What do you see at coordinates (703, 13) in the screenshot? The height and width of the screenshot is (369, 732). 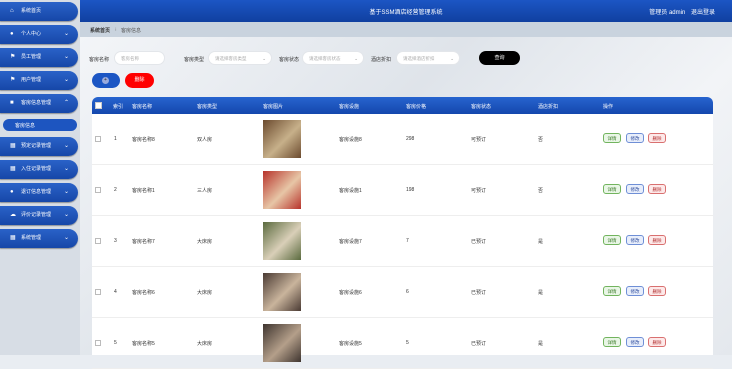 I see `logout-link: 退出登录` at bounding box center [703, 13].